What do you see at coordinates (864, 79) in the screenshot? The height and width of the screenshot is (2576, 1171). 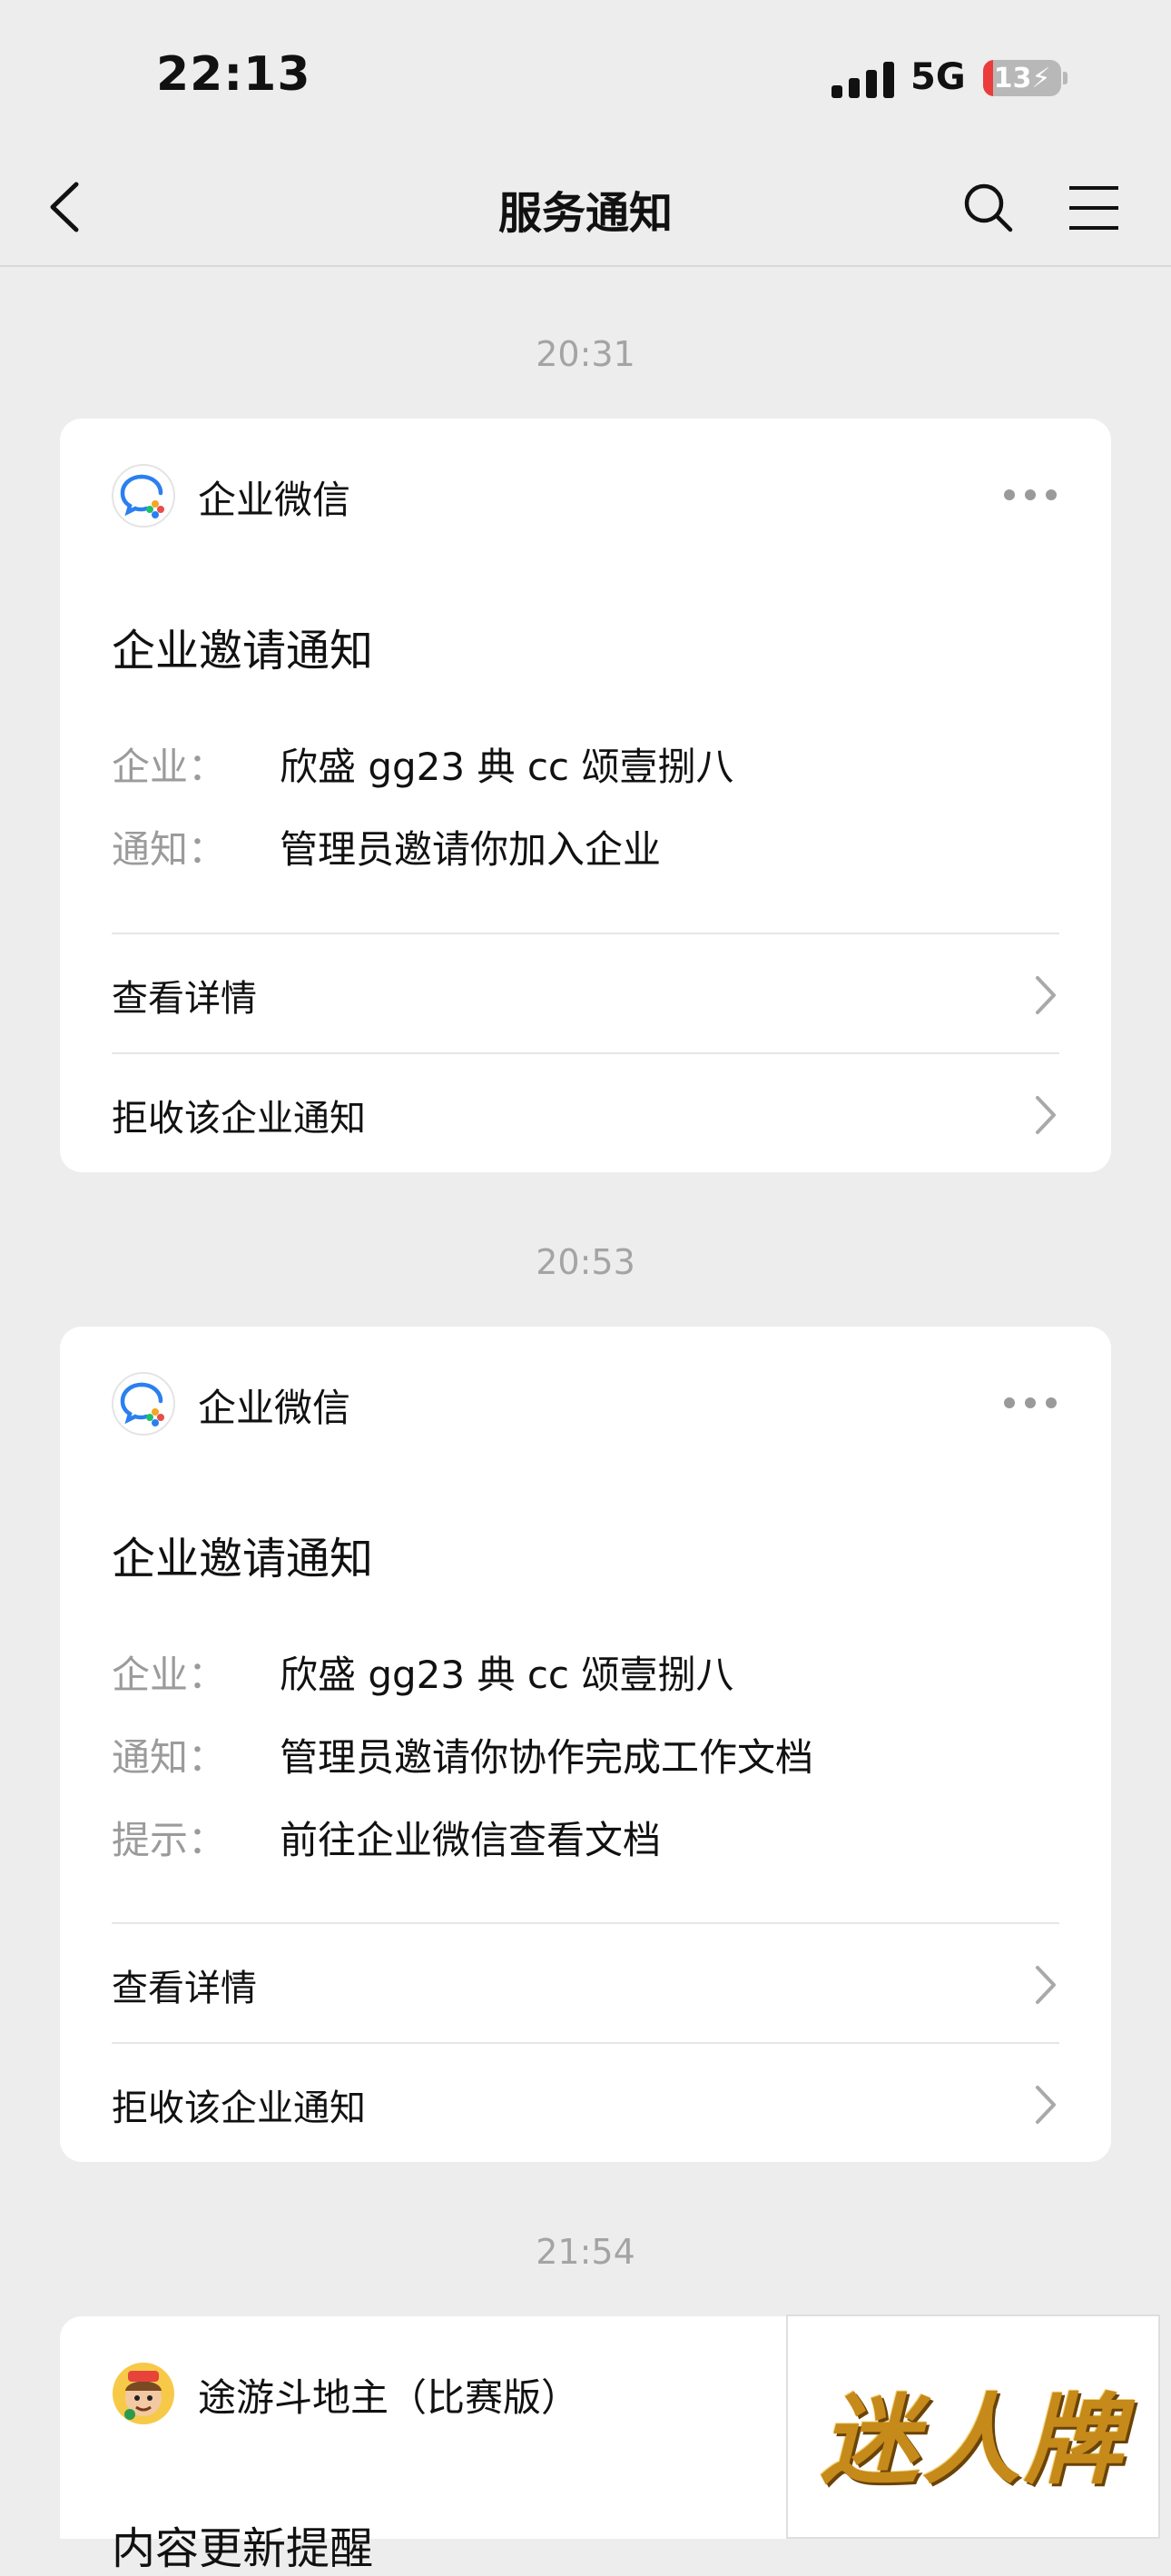 I see `signal-bars-icon` at bounding box center [864, 79].